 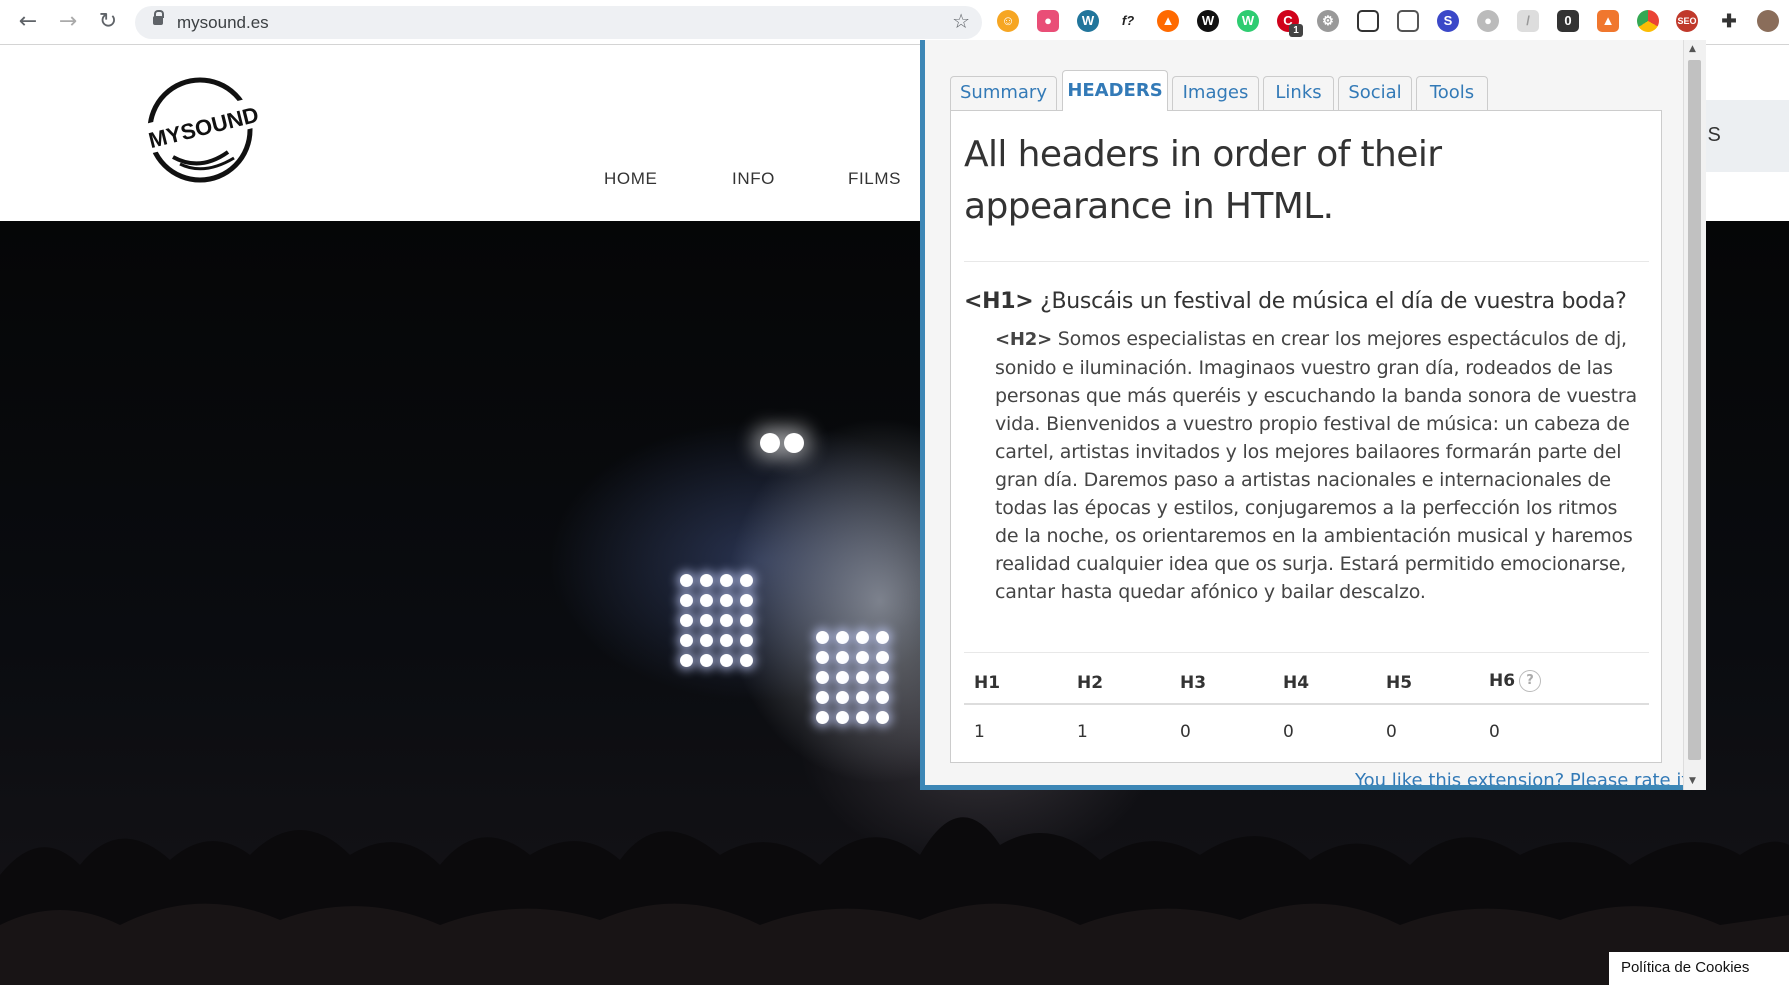 I want to click on h2-tag: <H2>, so click(x=1023, y=339).